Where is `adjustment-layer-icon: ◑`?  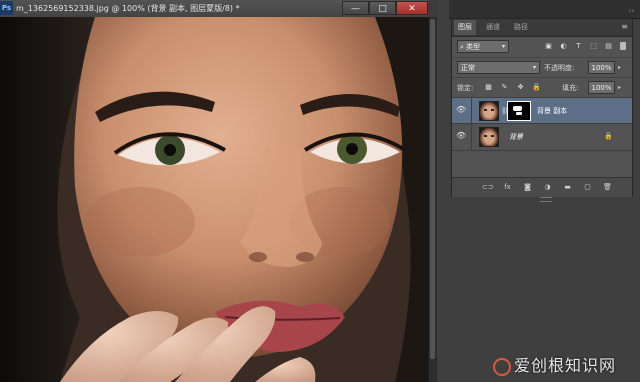
adjustment-layer-icon: ◑ is located at coordinates (547, 187).